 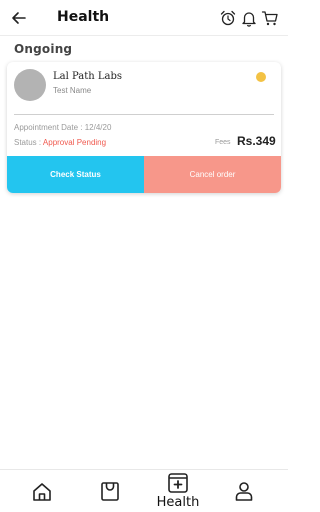 What do you see at coordinates (43, 49) in the screenshot?
I see `section-title-ongoing: Ongoing` at bounding box center [43, 49].